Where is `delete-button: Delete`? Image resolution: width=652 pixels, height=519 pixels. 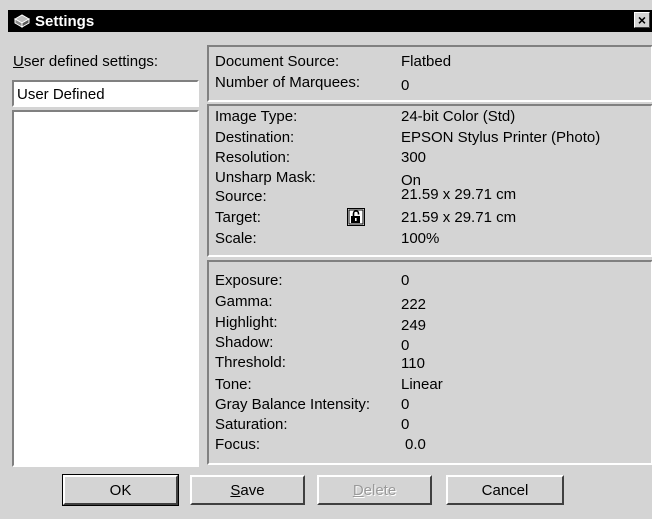
delete-button: Delete is located at coordinates (374, 490).